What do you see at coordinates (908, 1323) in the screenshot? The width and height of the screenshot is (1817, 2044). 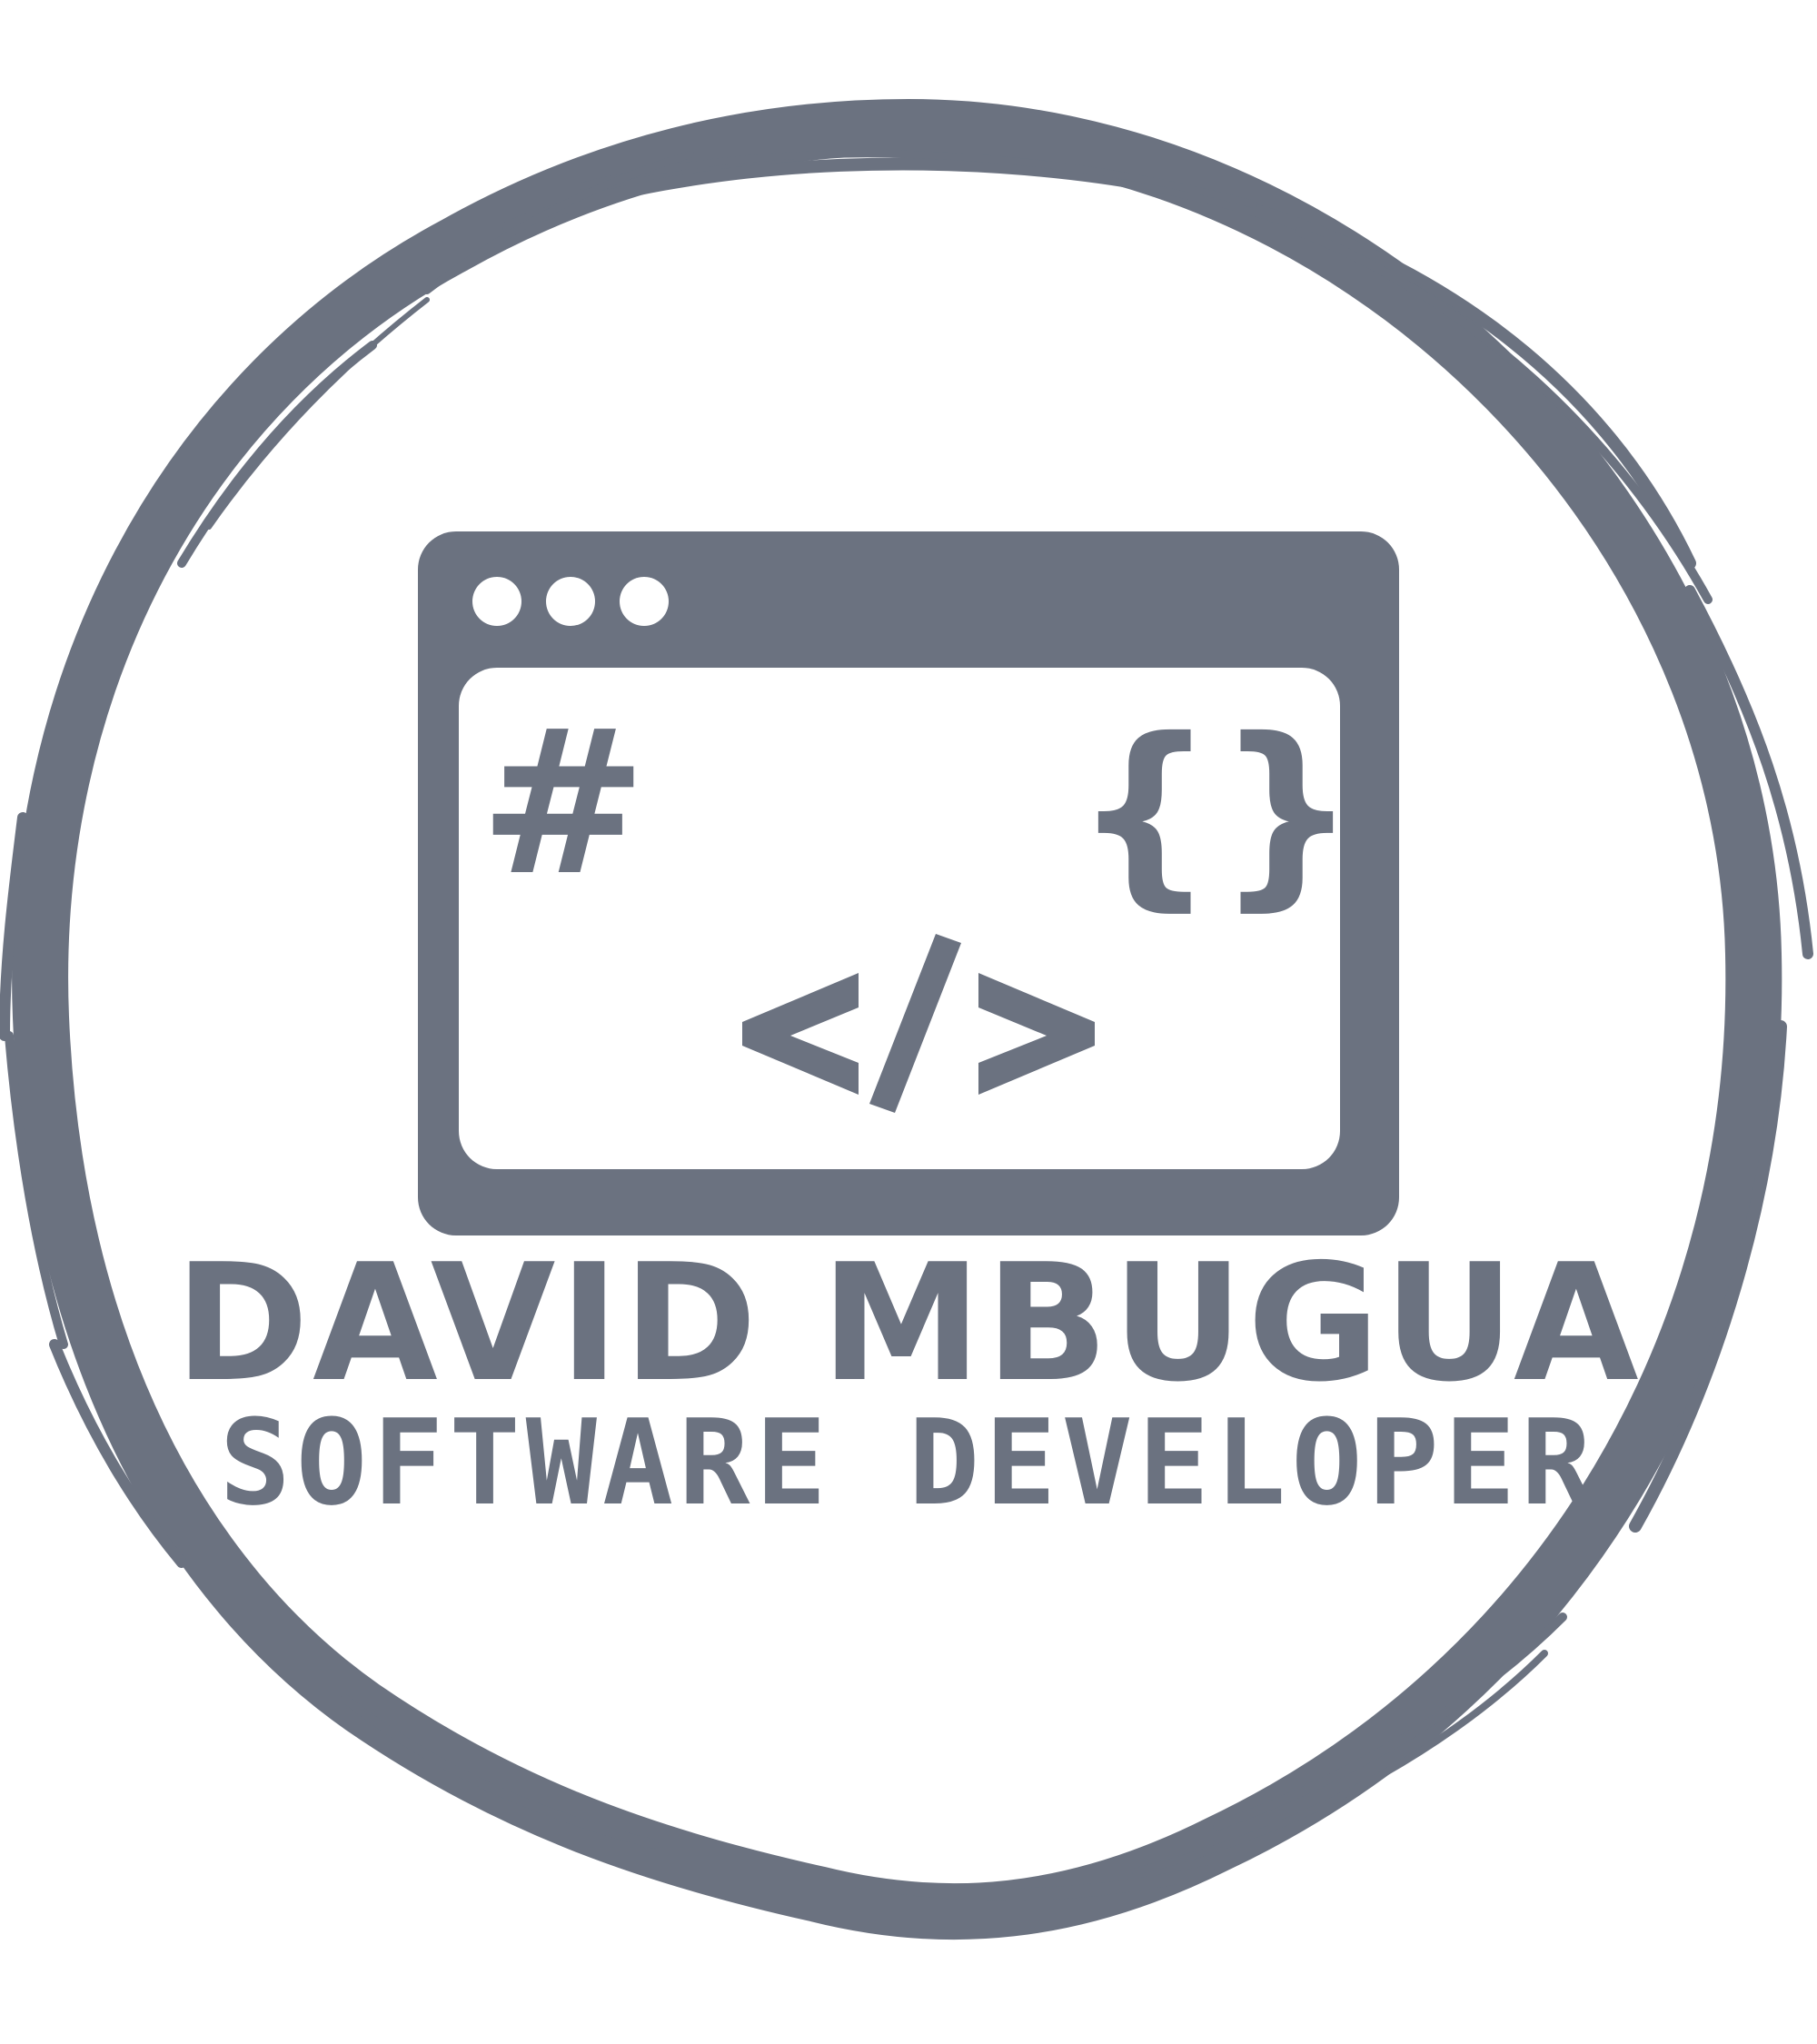 I see `name-text: DAVID MBUGUA` at bounding box center [908, 1323].